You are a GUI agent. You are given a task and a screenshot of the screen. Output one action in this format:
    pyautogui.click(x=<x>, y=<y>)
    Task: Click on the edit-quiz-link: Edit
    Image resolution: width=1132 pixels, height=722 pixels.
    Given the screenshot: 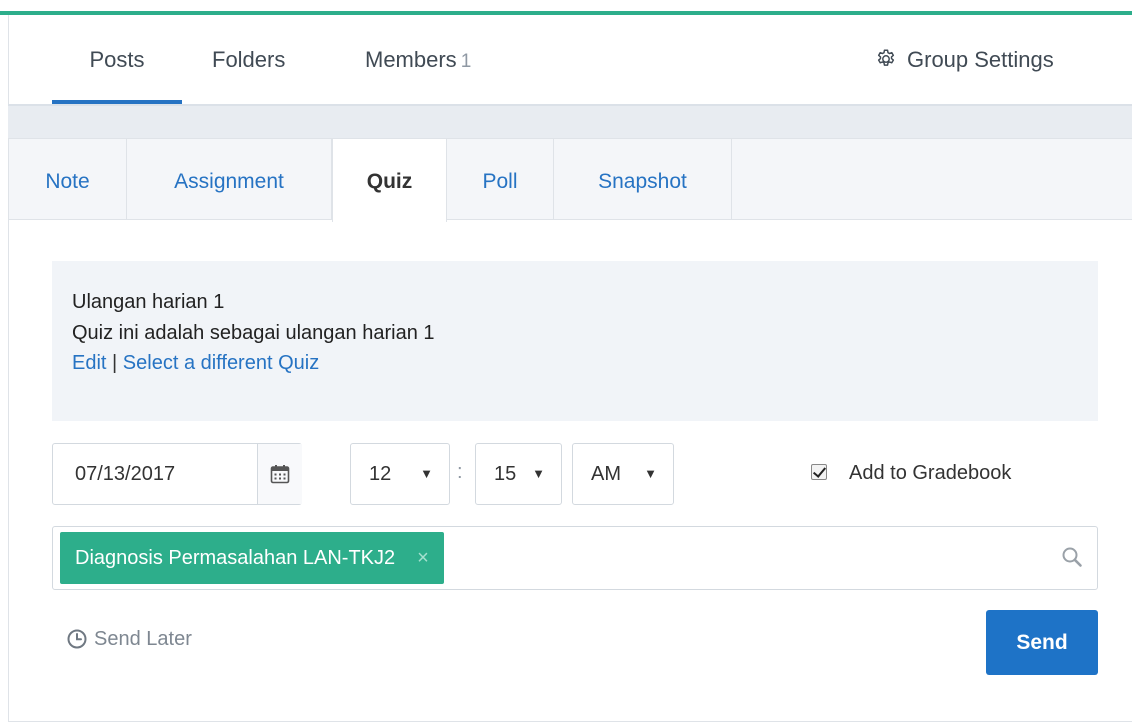 What is the action you would take?
    pyautogui.click(x=89, y=363)
    